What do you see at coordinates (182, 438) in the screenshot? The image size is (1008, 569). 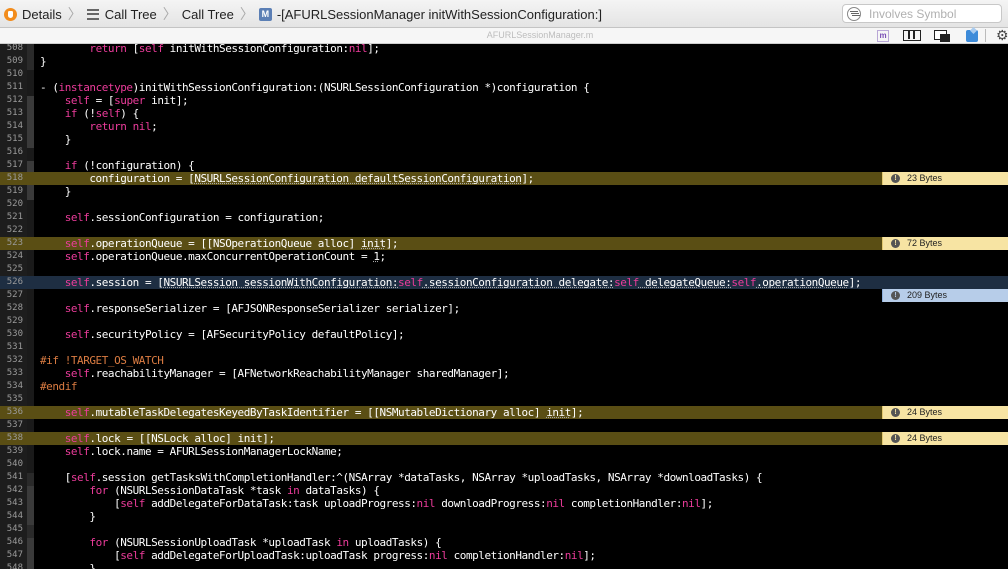 I see `code-token: .lock = [[NSLock alloc] init];` at bounding box center [182, 438].